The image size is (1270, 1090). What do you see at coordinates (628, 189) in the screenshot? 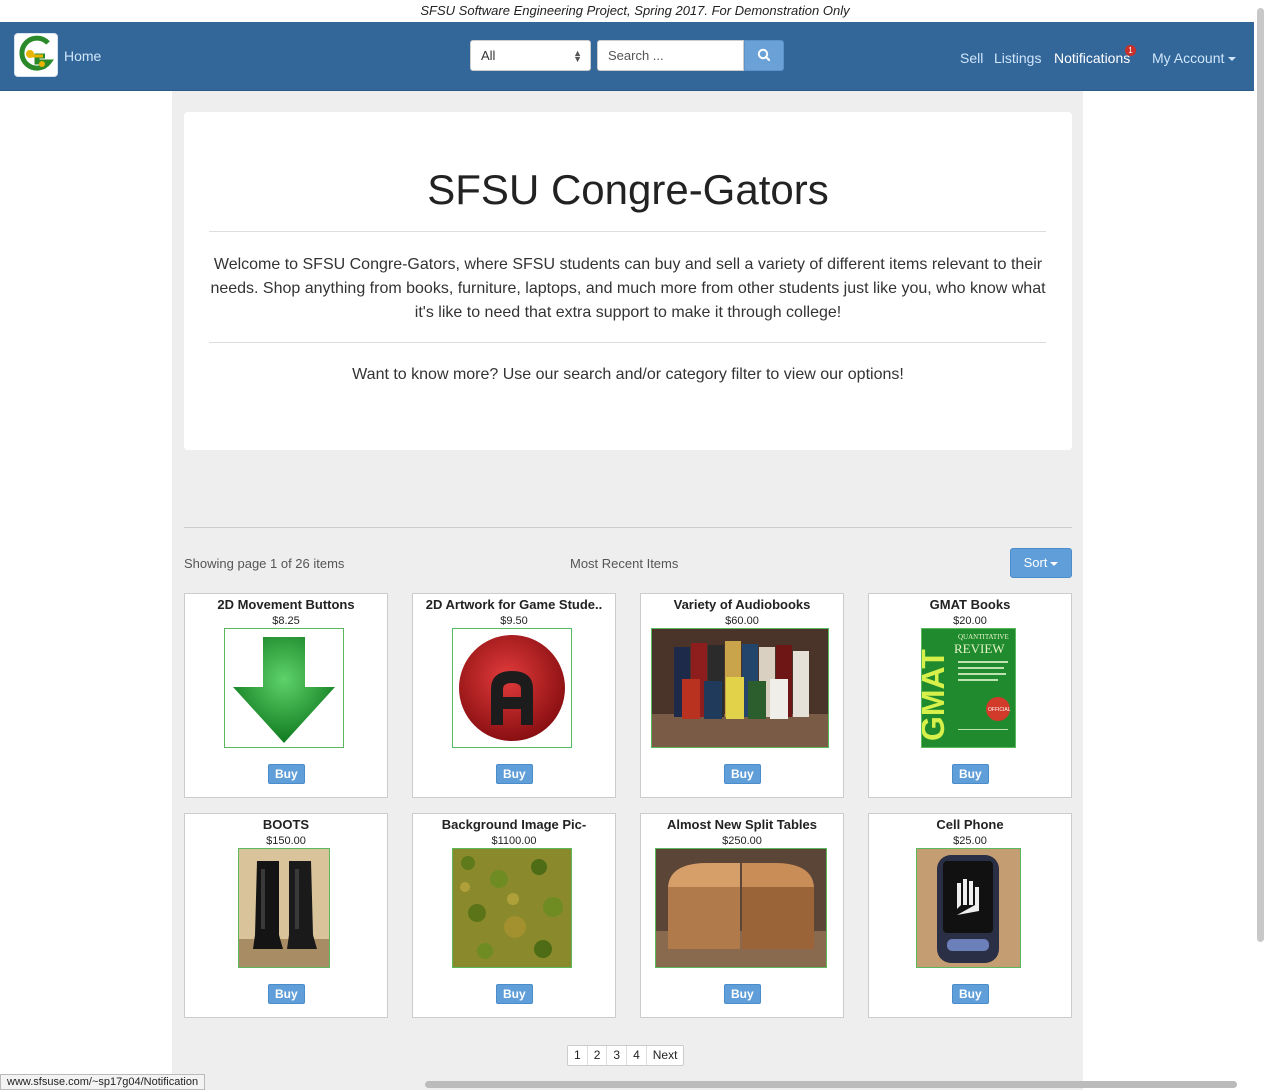
I see `page-title: SFSU Congre-Gators` at bounding box center [628, 189].